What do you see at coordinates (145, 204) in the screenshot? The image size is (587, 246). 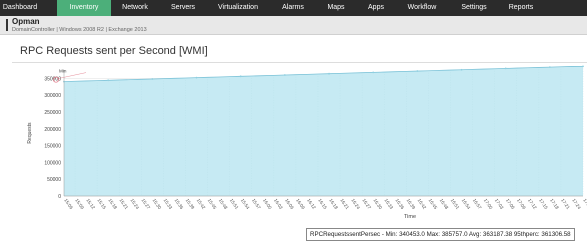 I see `x-tick-label: 15:27` at bounding box center [145, 204].